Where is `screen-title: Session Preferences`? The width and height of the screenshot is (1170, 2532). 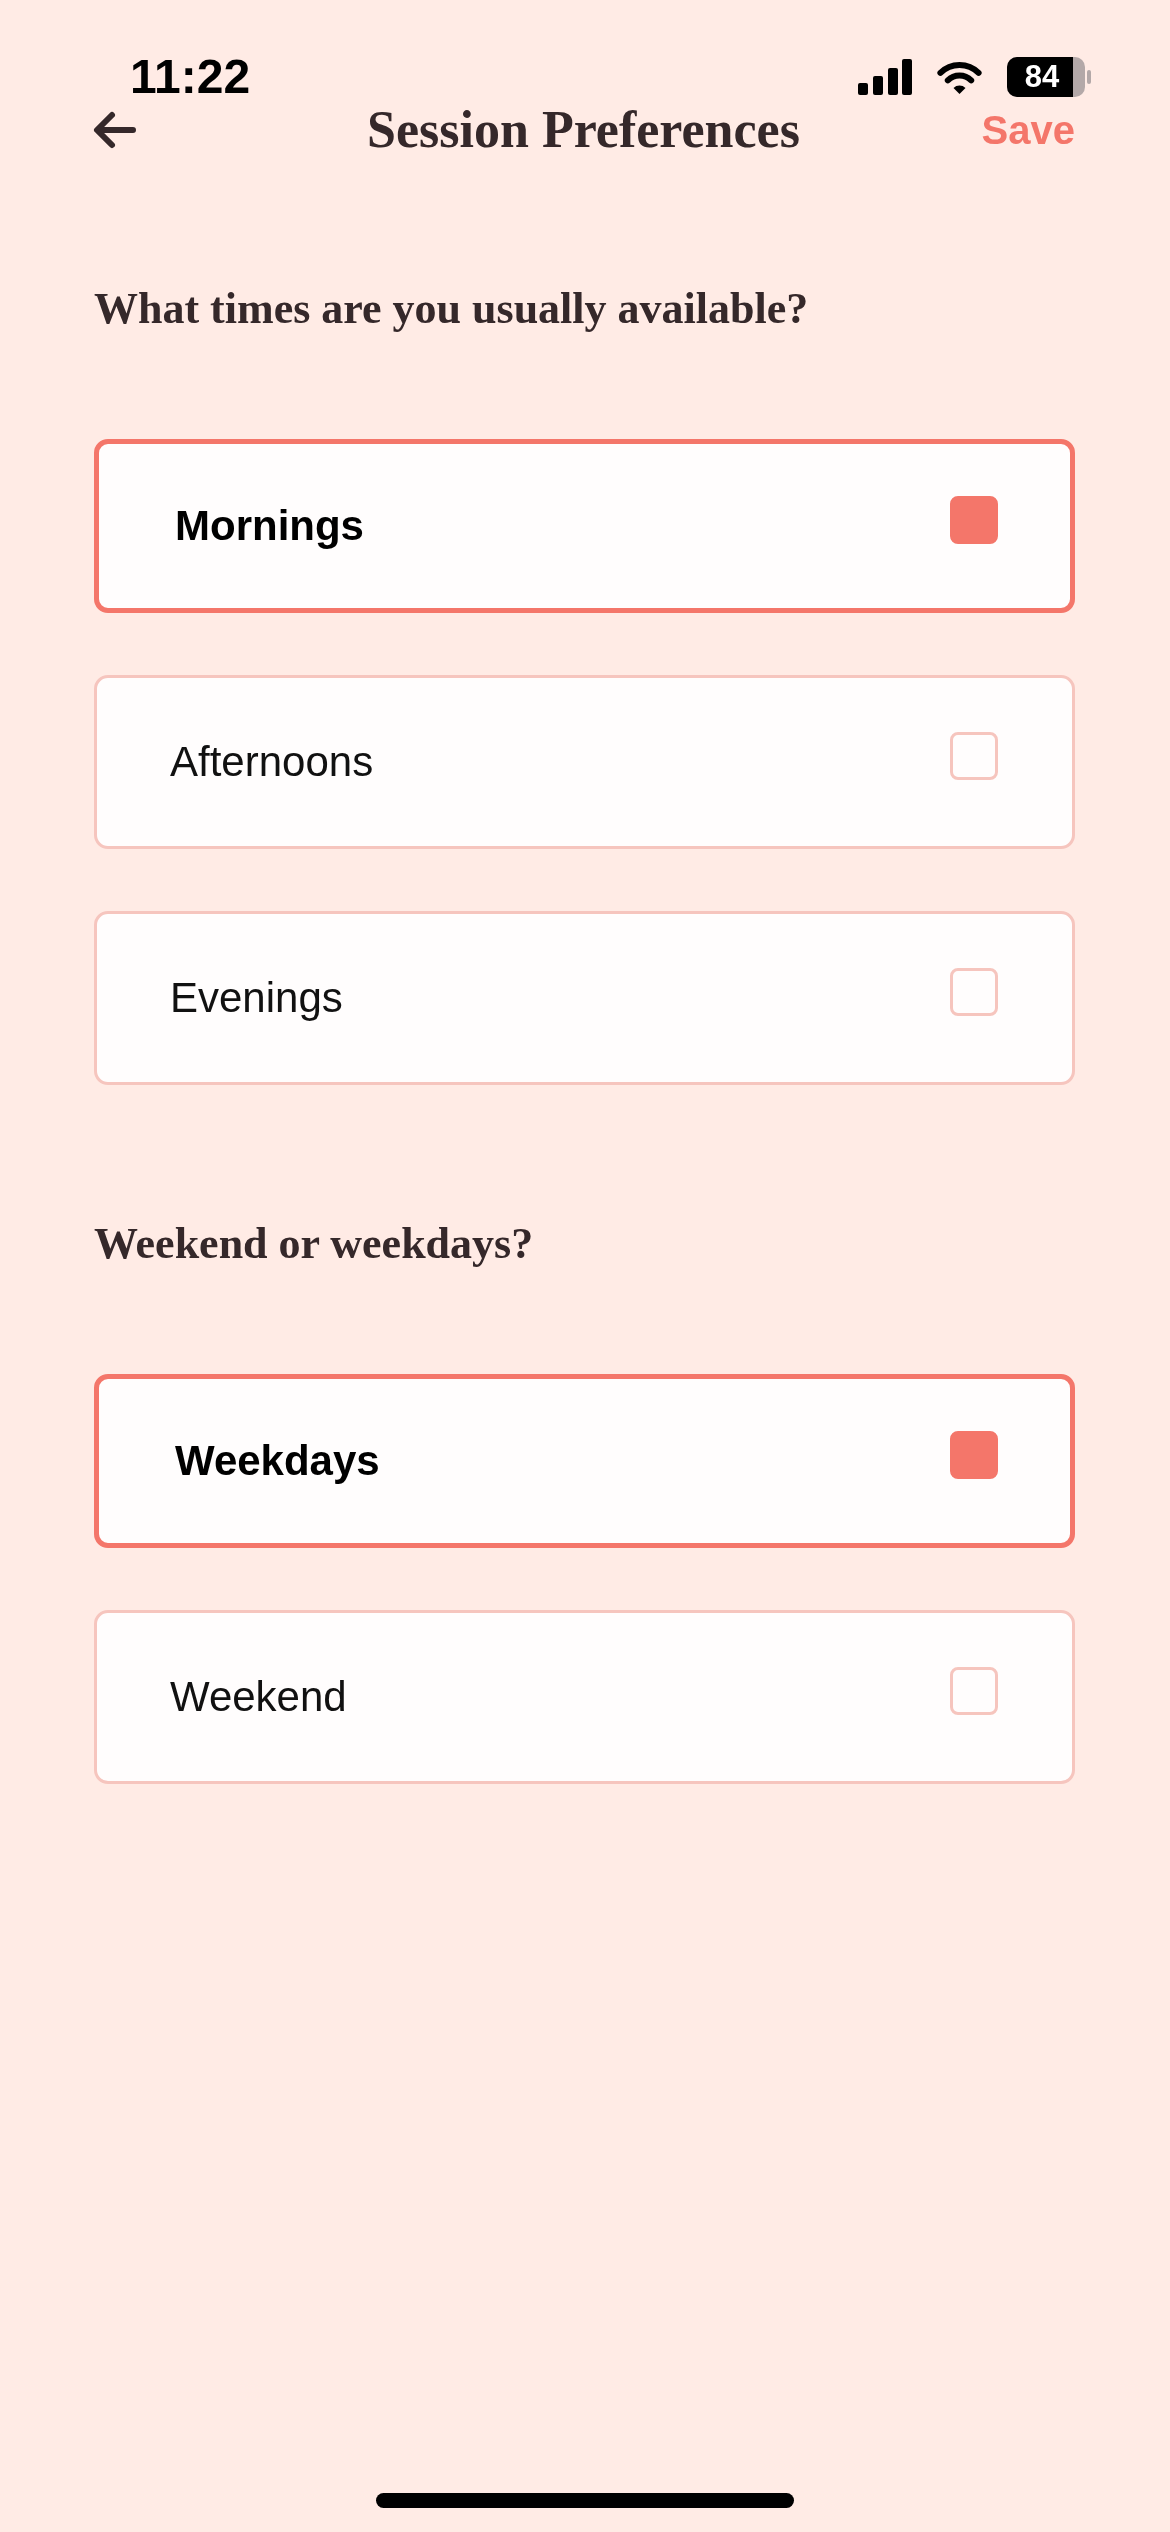
screen-title: Session Preferences is located at coordinates (583, 130).